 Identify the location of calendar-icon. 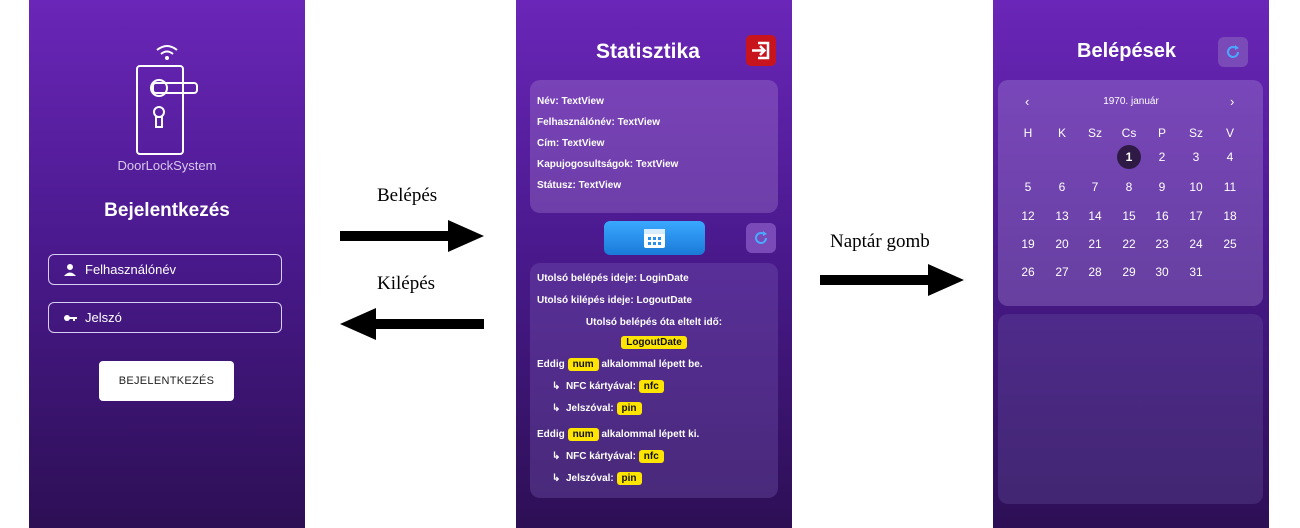
(654, 238).